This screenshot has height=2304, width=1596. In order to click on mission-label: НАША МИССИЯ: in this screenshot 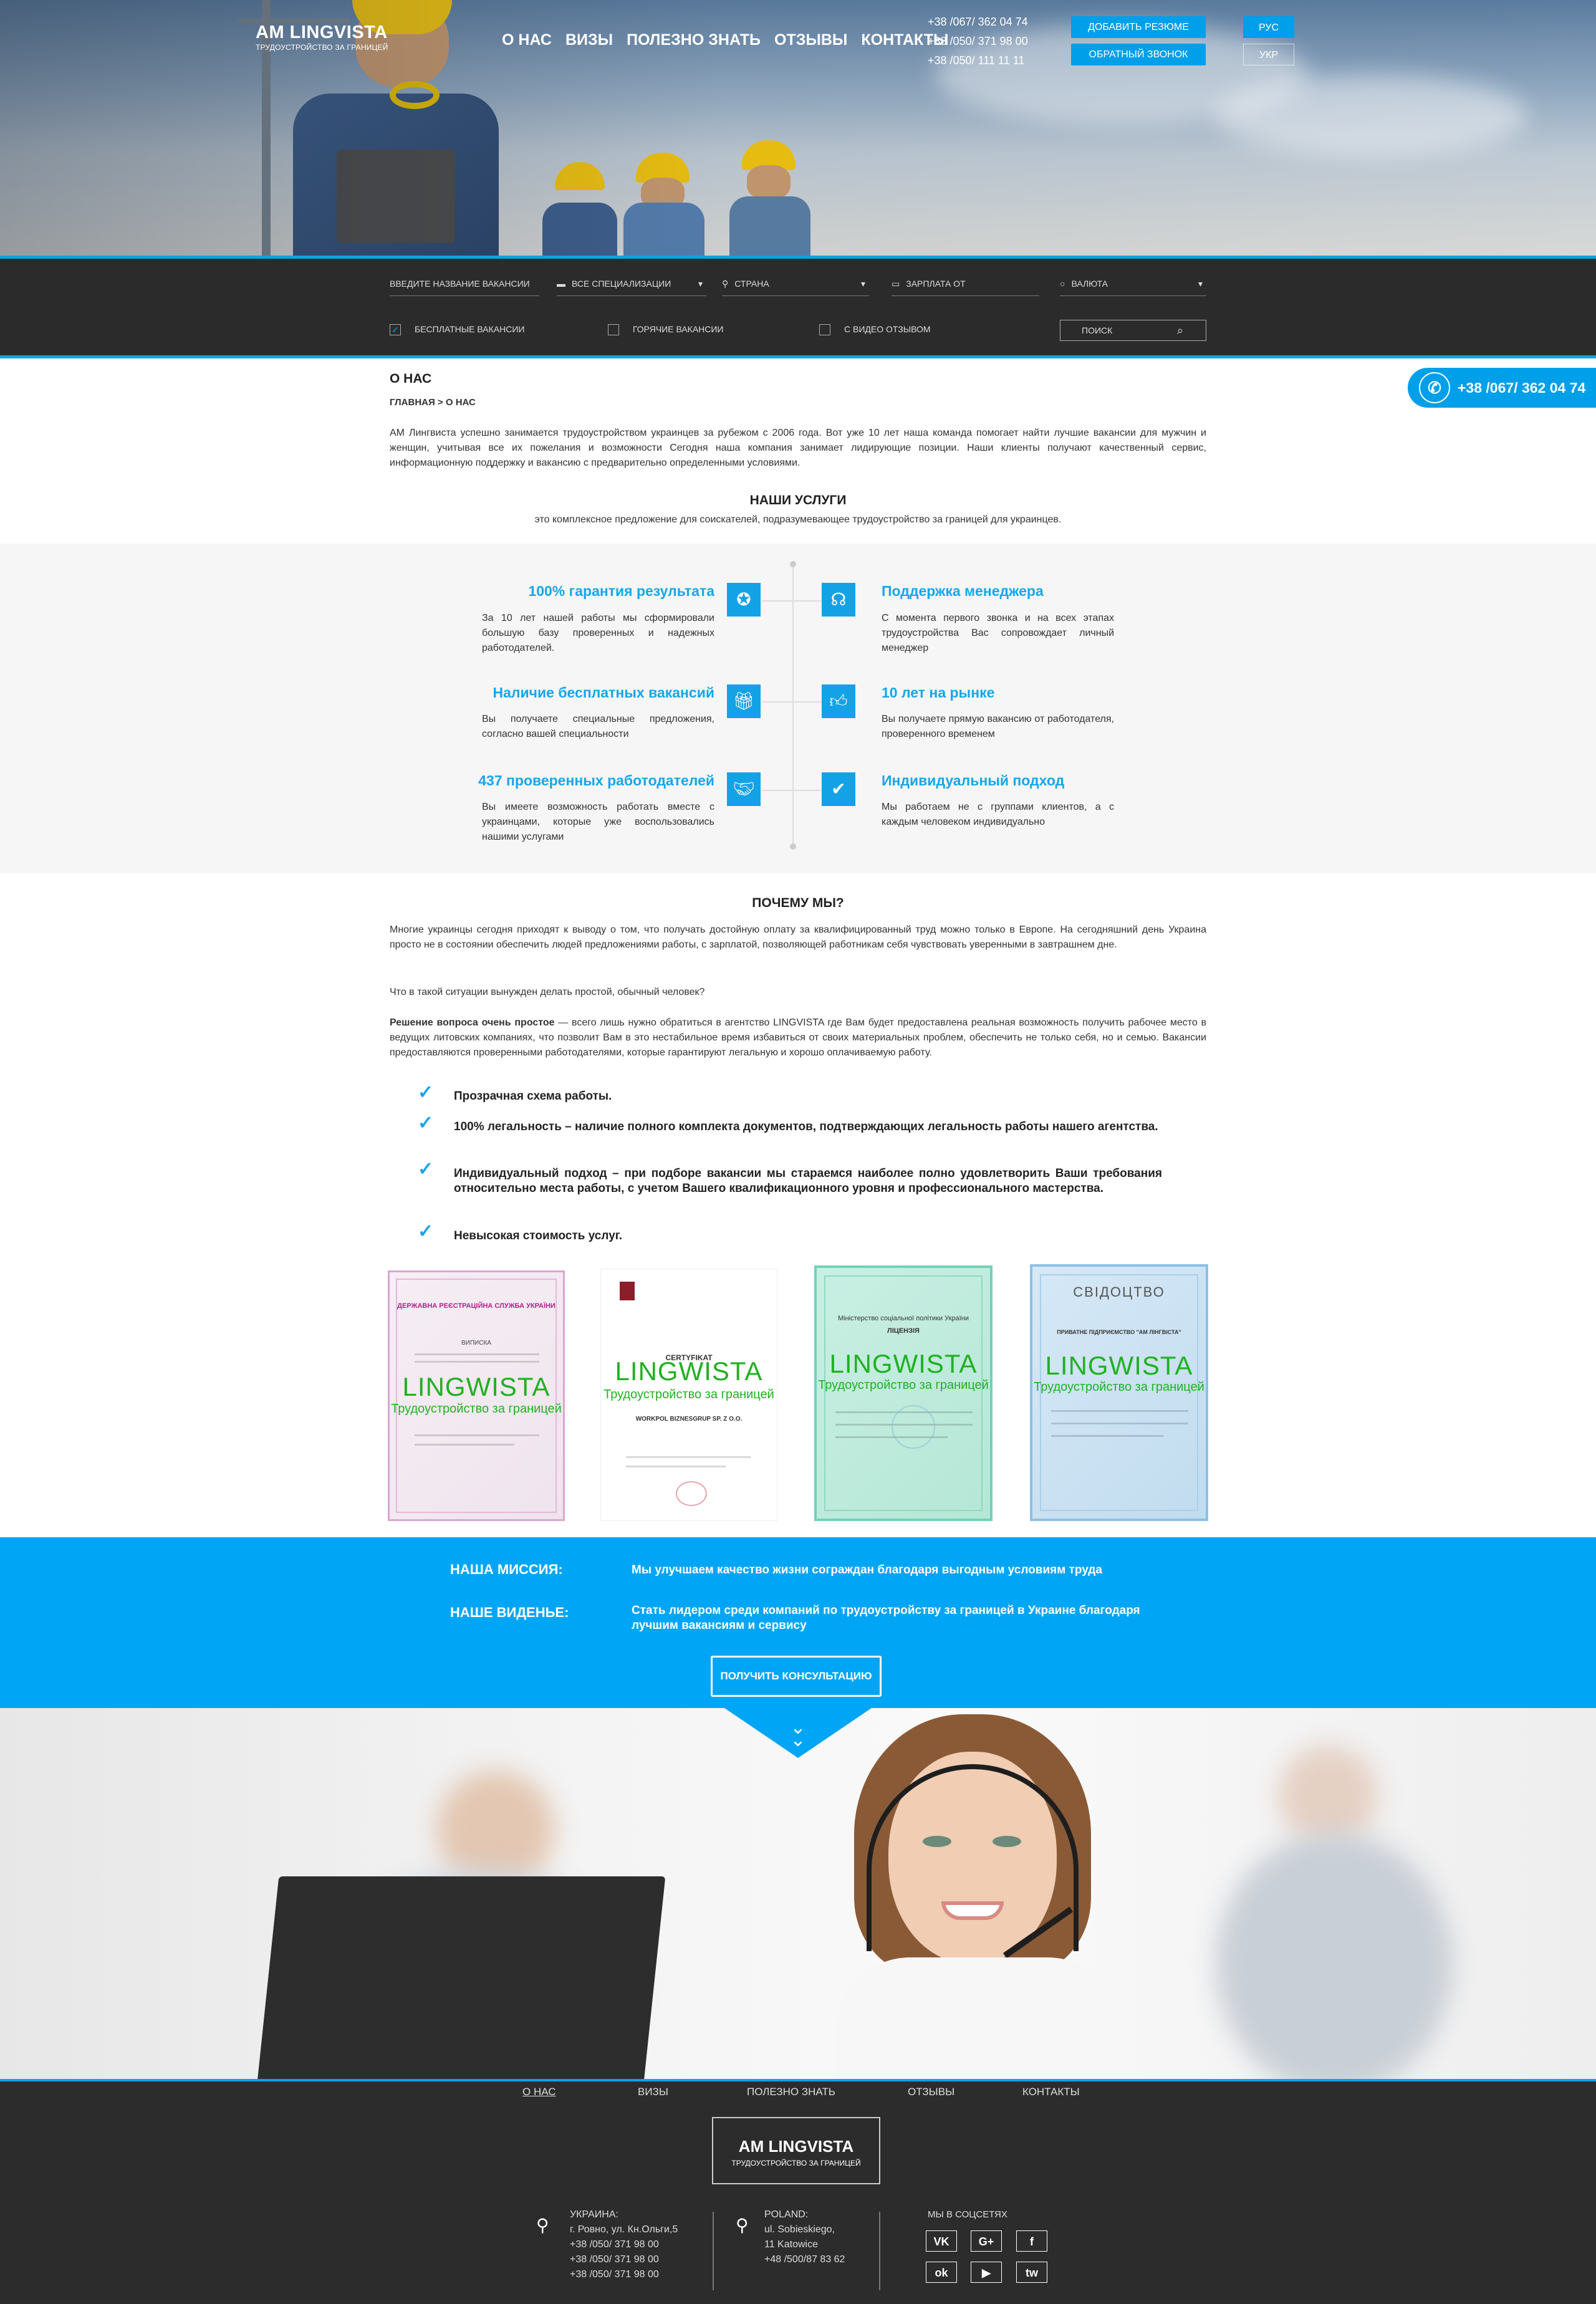, I will do `click(506, 1569)`.